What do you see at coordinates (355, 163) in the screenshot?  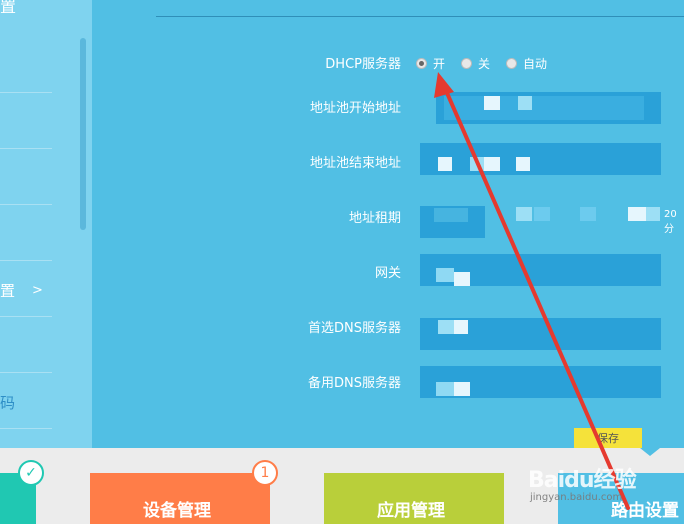 I see `pool-end-label: 地址池结束地址` at bounding box center [355, 163].